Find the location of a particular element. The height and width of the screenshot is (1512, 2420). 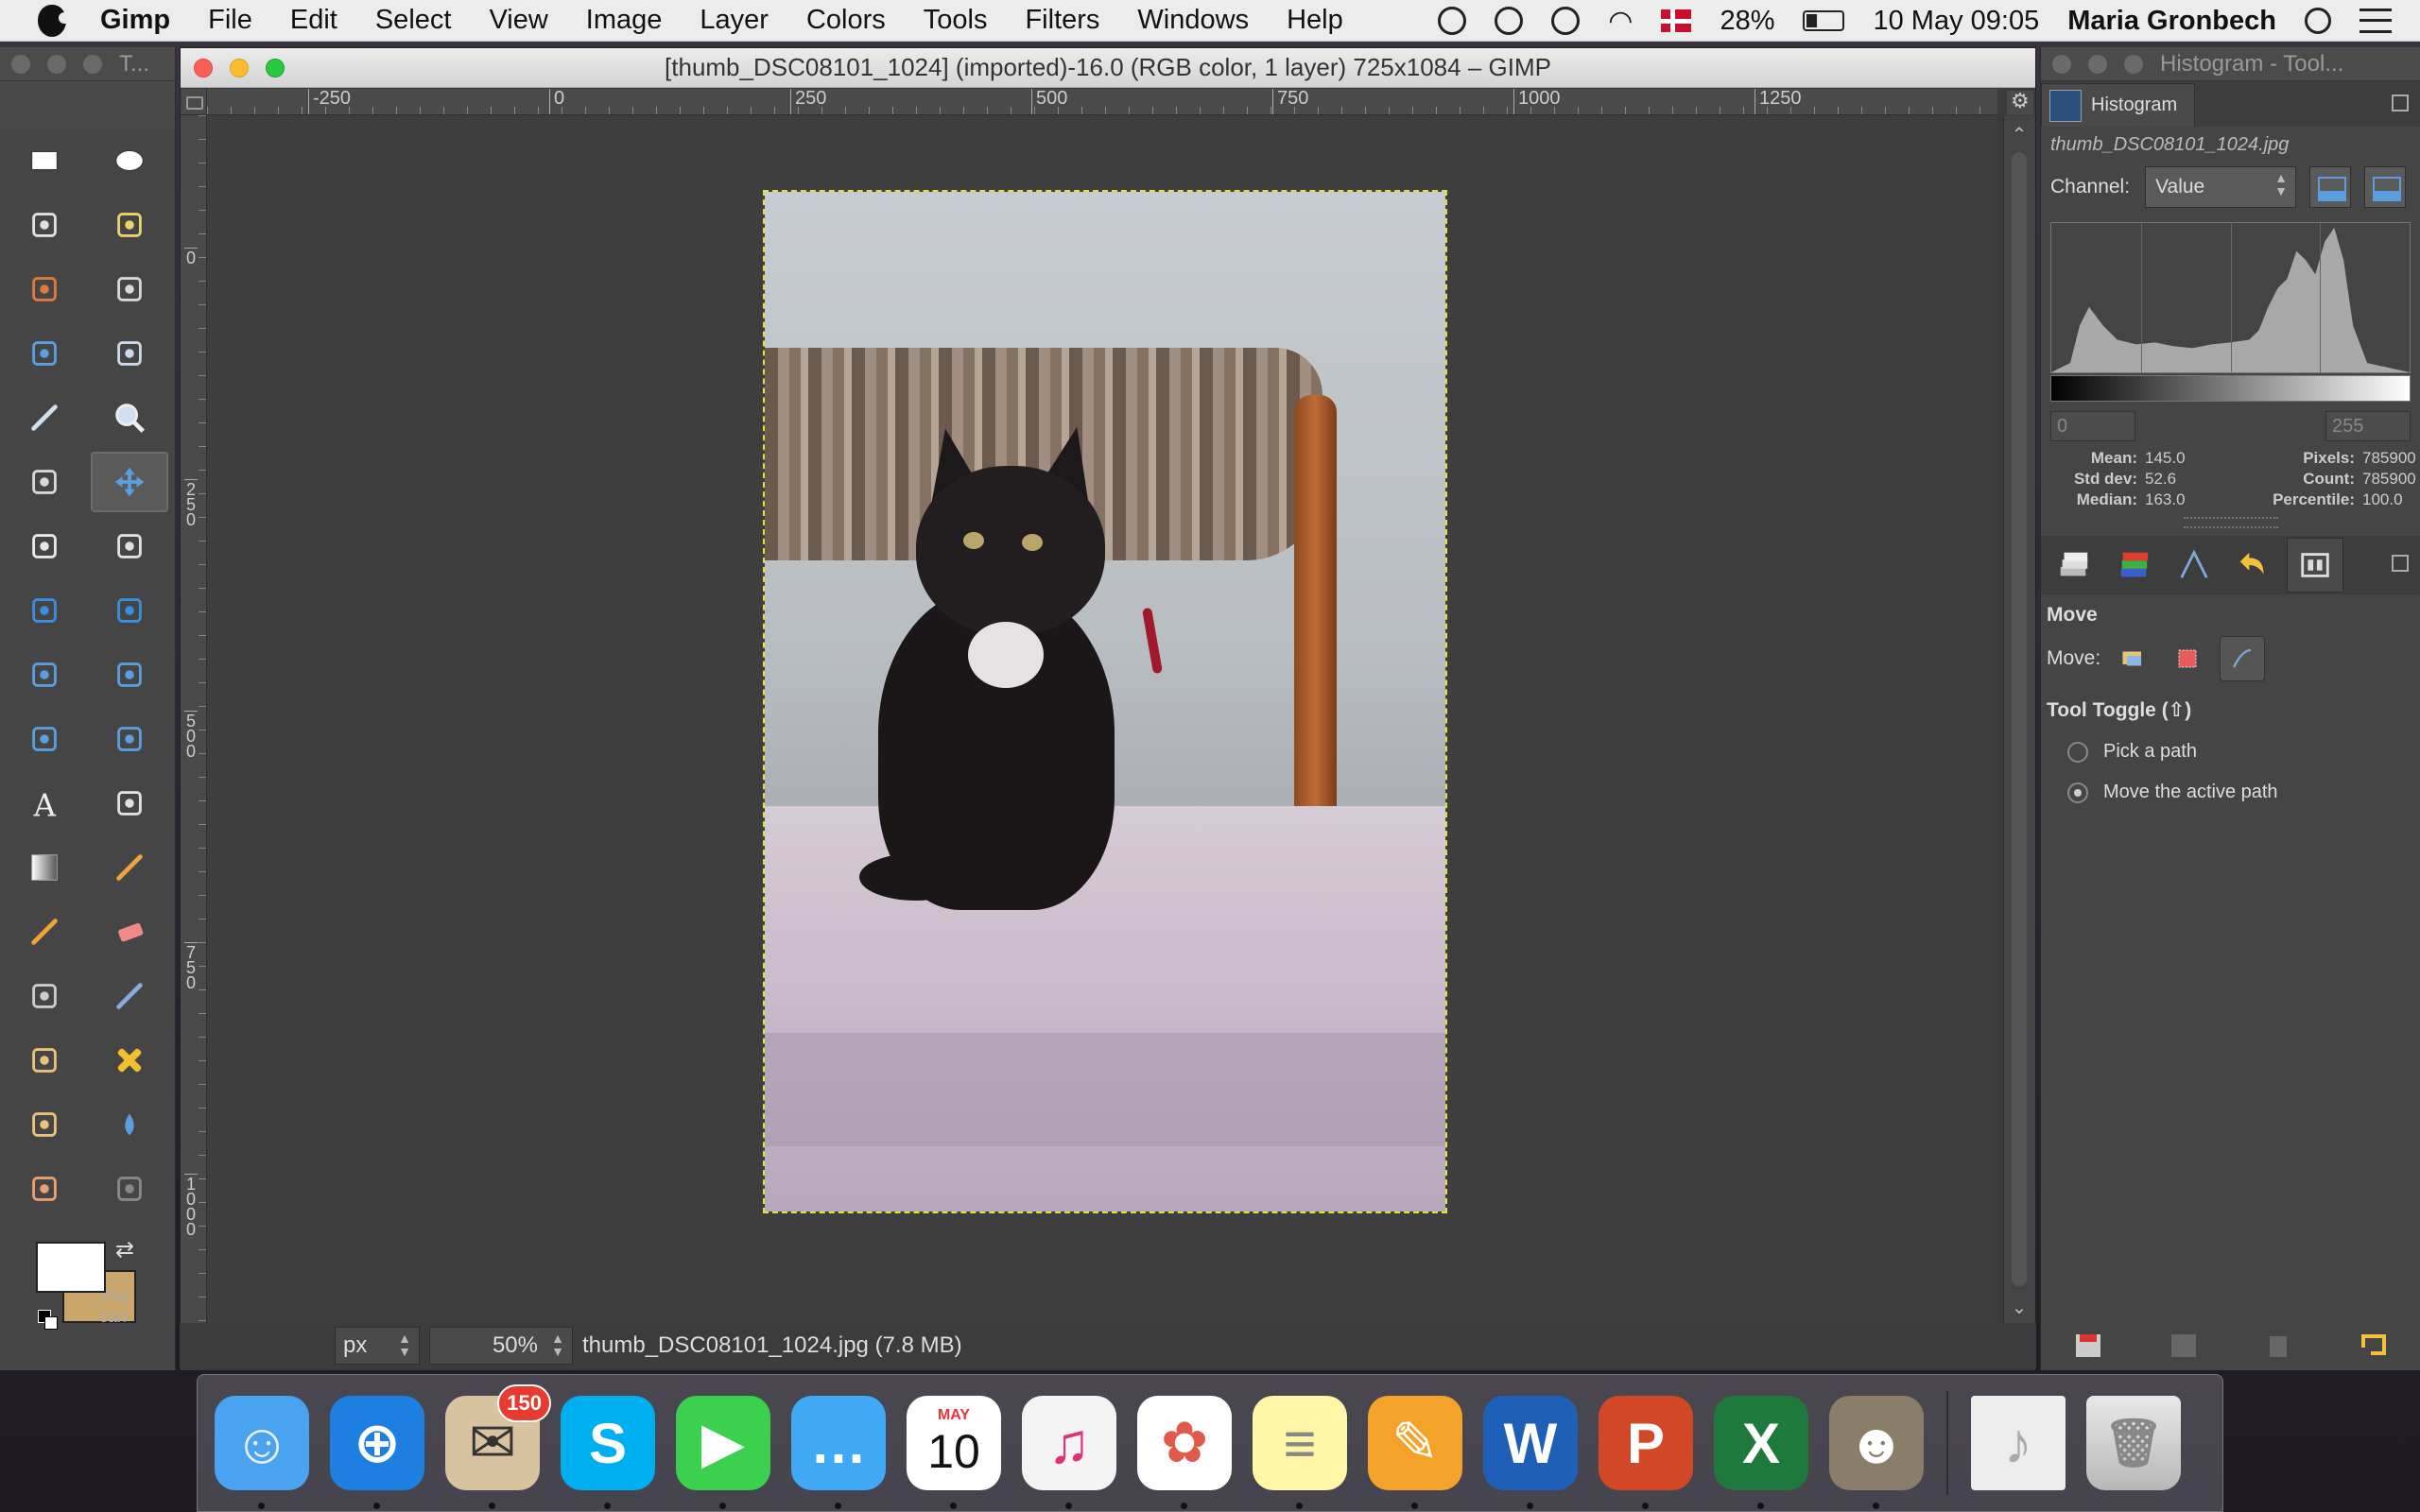

option-pick-path: Pick a path is located at coordinates (2231, 751).